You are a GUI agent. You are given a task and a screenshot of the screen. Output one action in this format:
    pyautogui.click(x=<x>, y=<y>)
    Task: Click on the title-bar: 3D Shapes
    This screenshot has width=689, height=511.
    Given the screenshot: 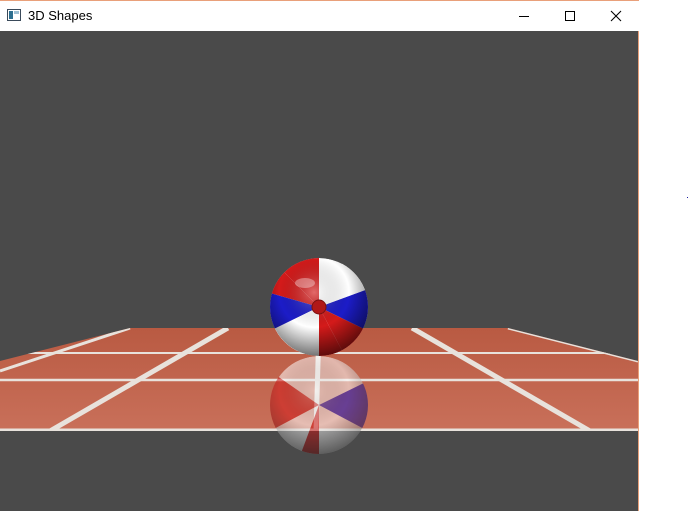 What is the action you would take?
    pyautogui.click(x=319, y=15)
    